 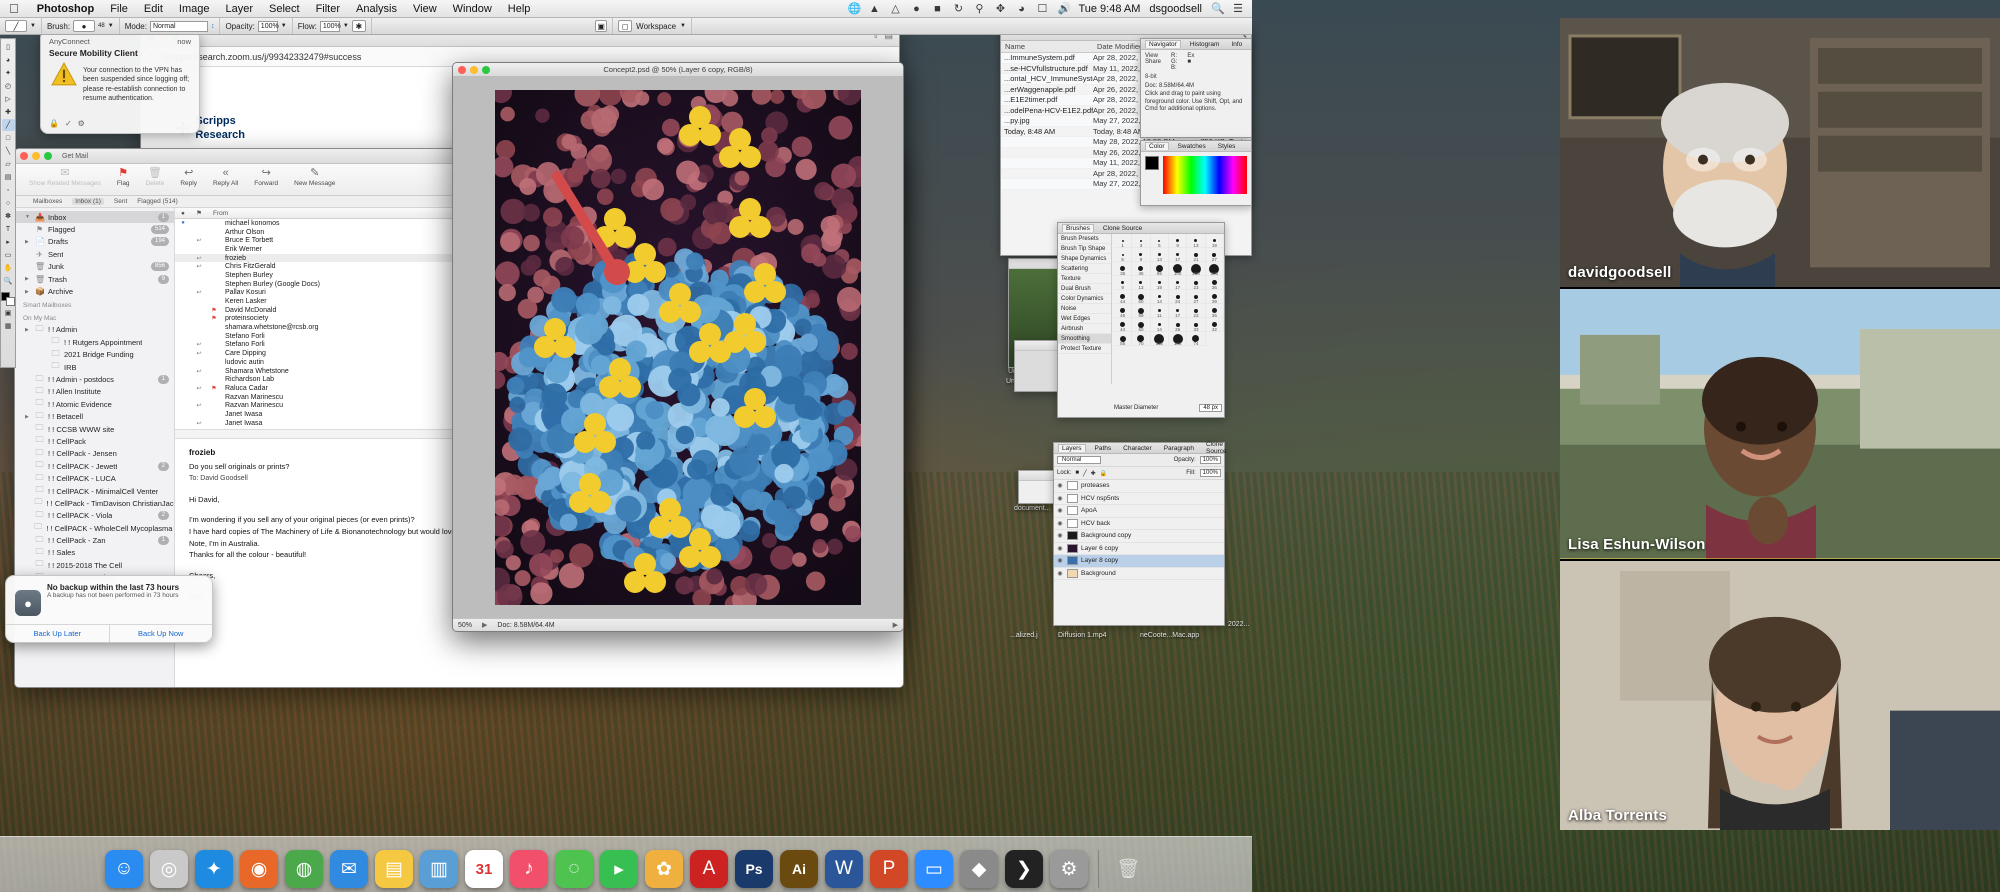 What do you see at coordinates (8, 229) in the screenshot?
I see `type-icon: T` at bounding box center [8, 229].